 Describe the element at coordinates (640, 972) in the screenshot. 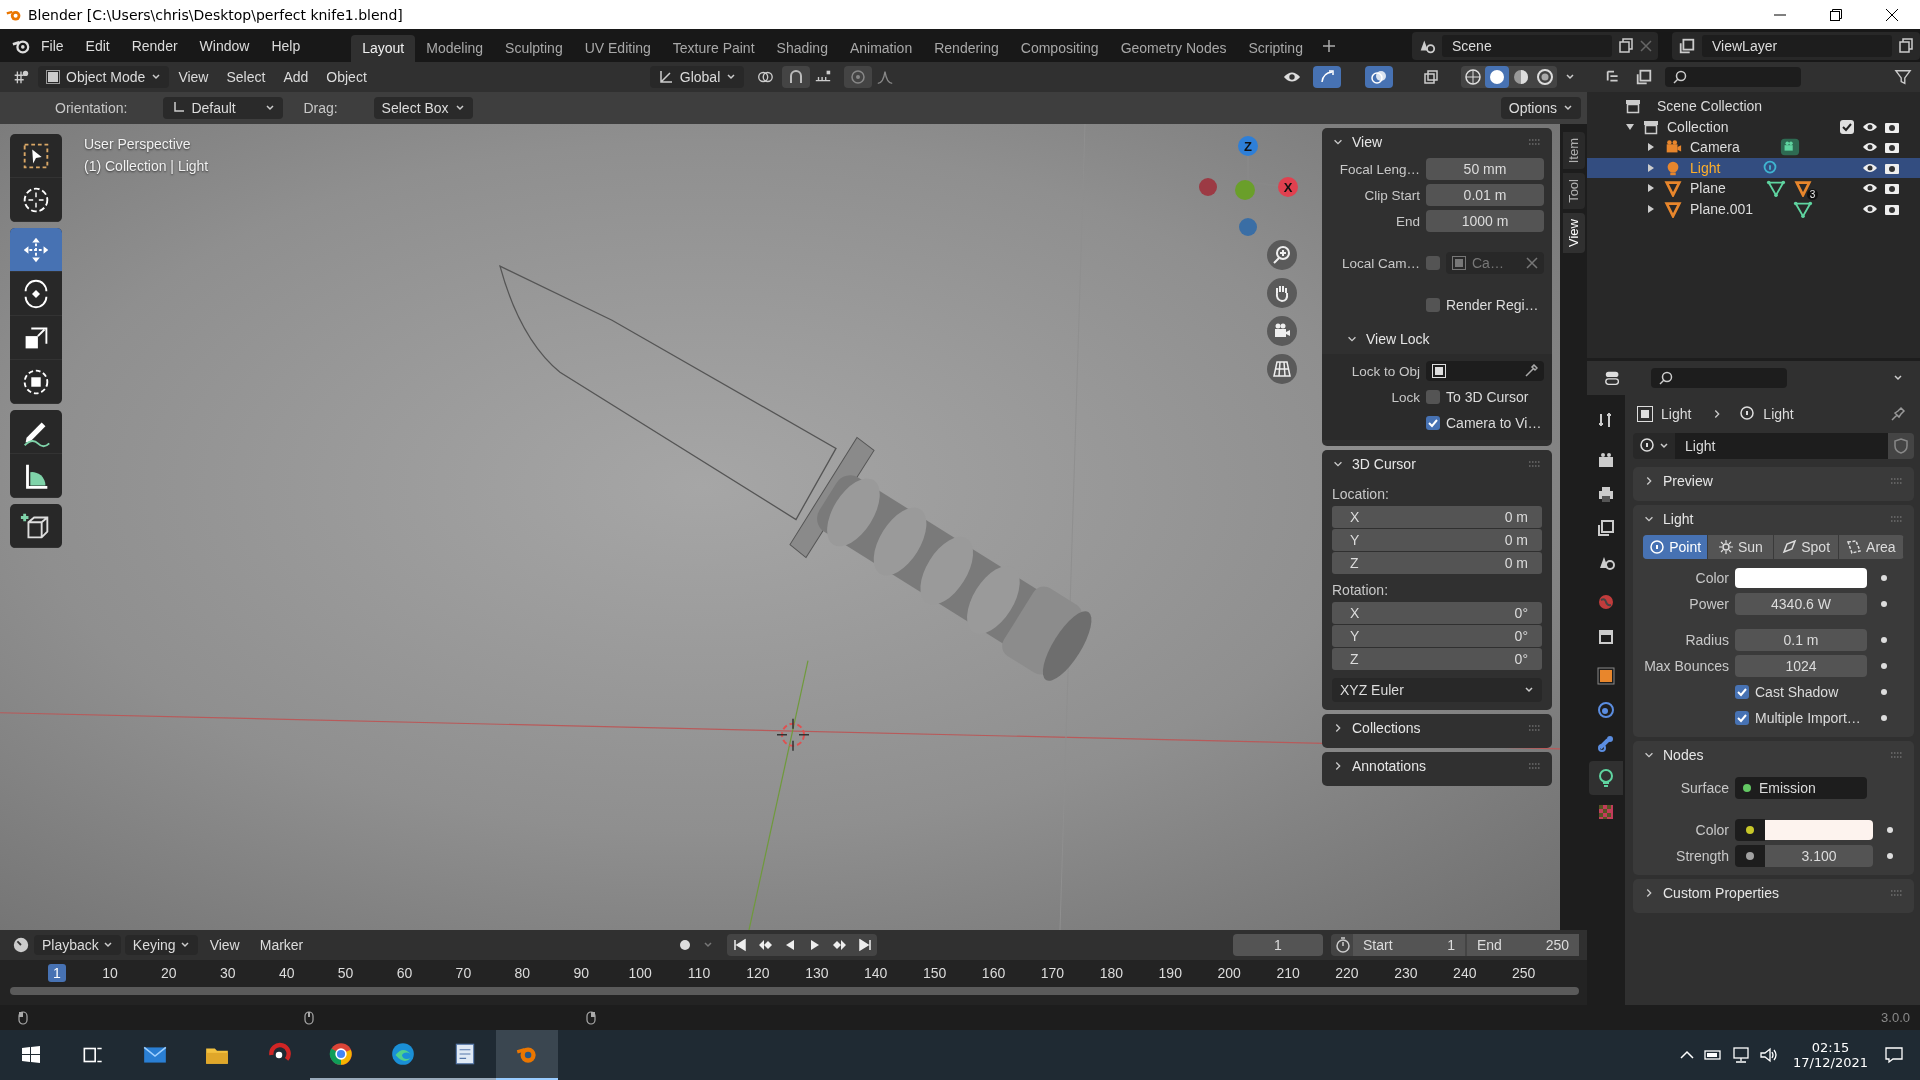

I see `frame-number: 100` at that location.